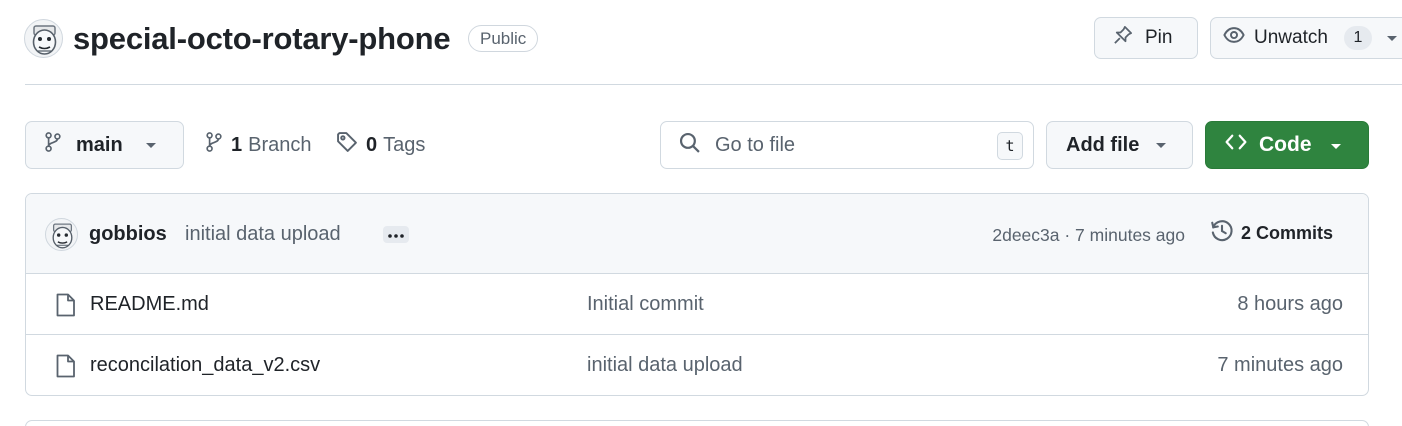  I want to click on file-name: README.md, so click(149, 304).